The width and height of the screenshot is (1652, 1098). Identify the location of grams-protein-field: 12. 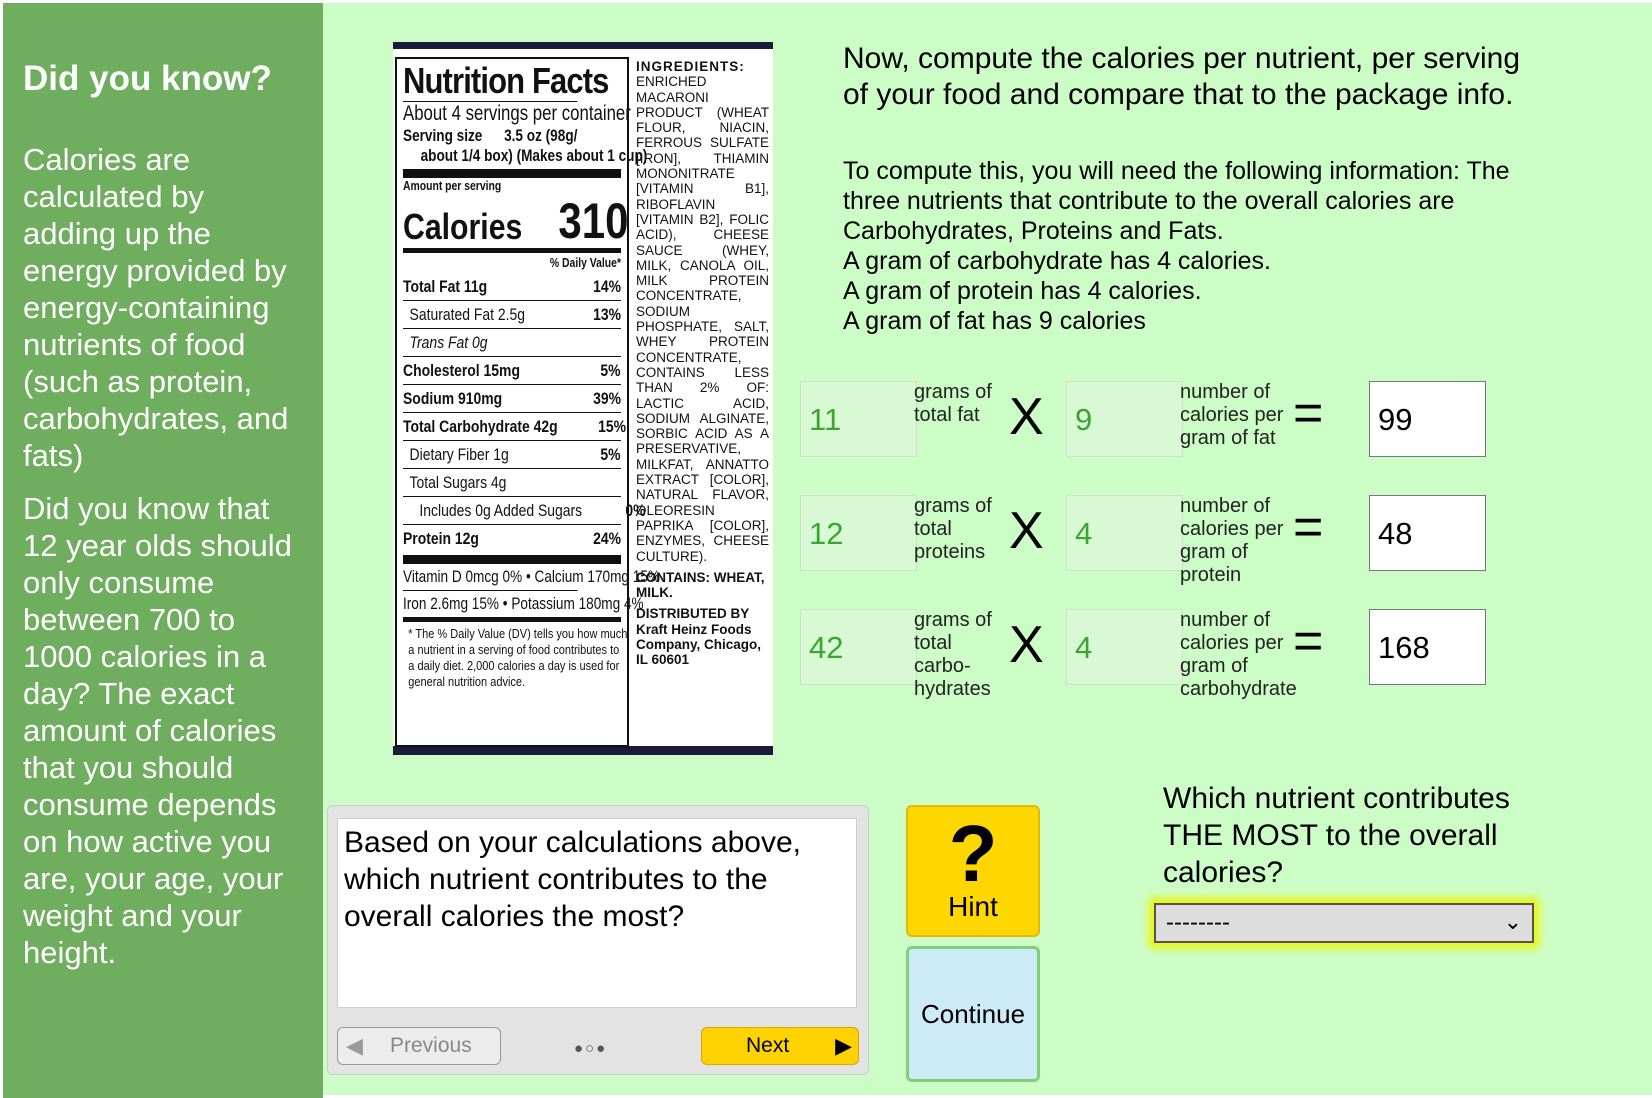
(858, 533).